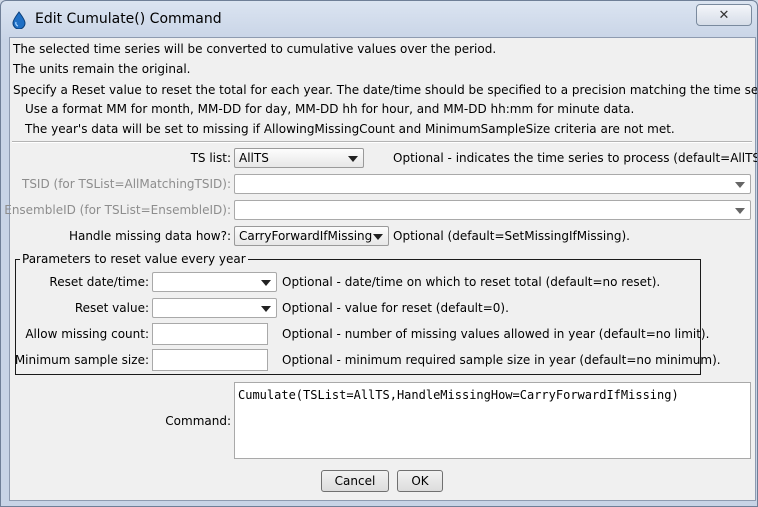 Image resolution: width=758 pixels, height=507 pixels. What do you see at coordinates (149, 236) in the screenshot?
I see `handle-missing-label: Handle missing data how?:` at bounding box center [149, 236].